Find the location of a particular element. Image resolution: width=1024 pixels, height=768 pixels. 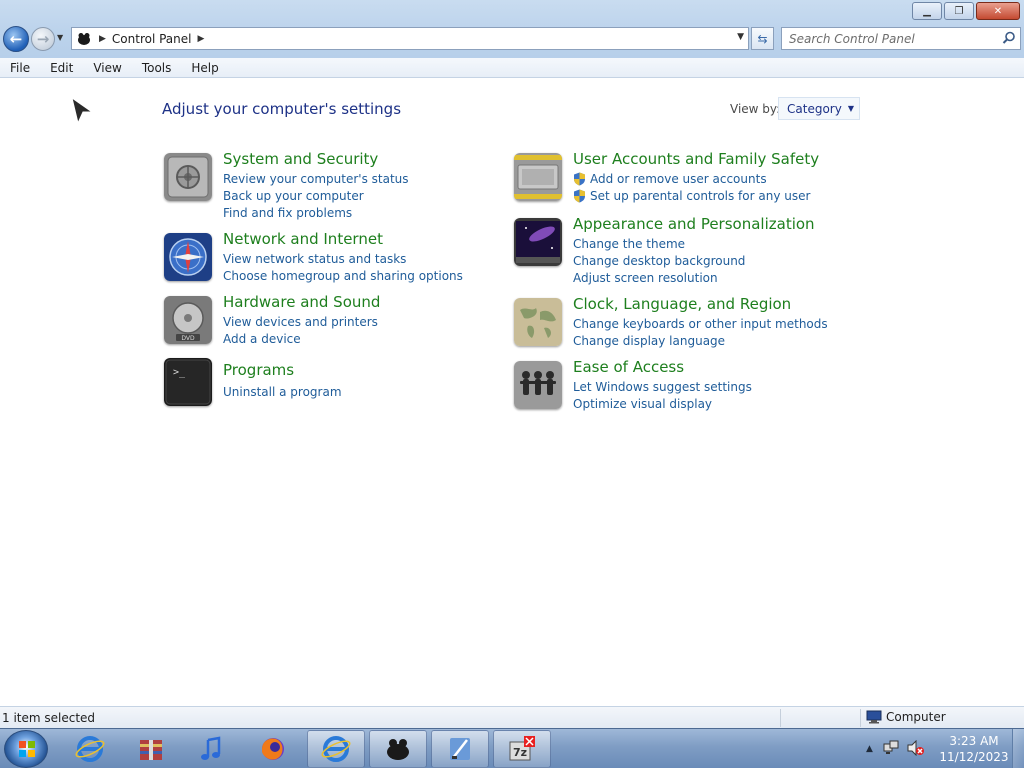

taskbar-internet-explorer is located at coordinates (90, 749).